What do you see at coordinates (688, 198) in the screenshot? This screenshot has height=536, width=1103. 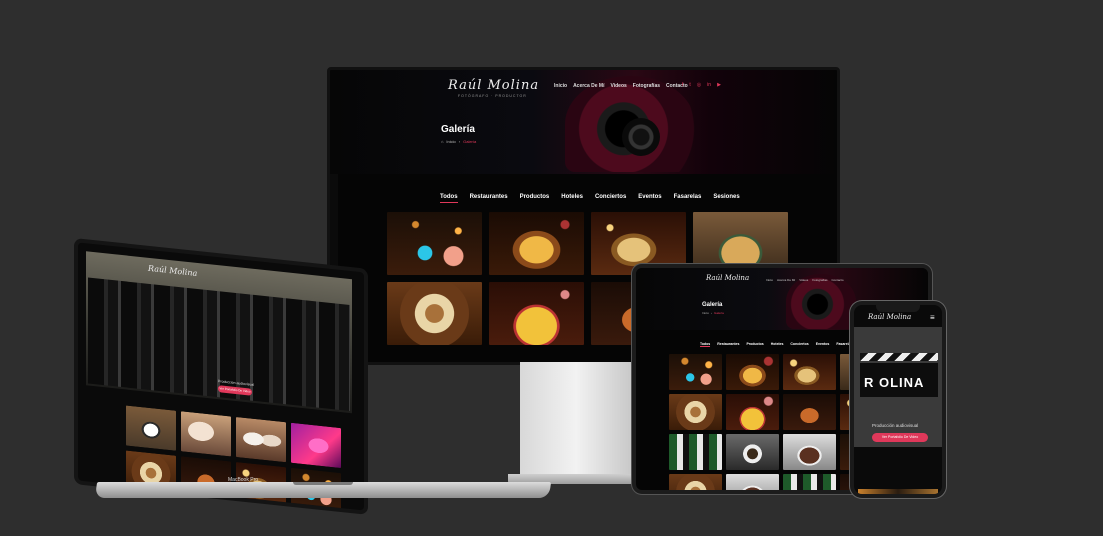 I see `filter-fasarelas: Fasarelas` at bounding box center [688, 198].